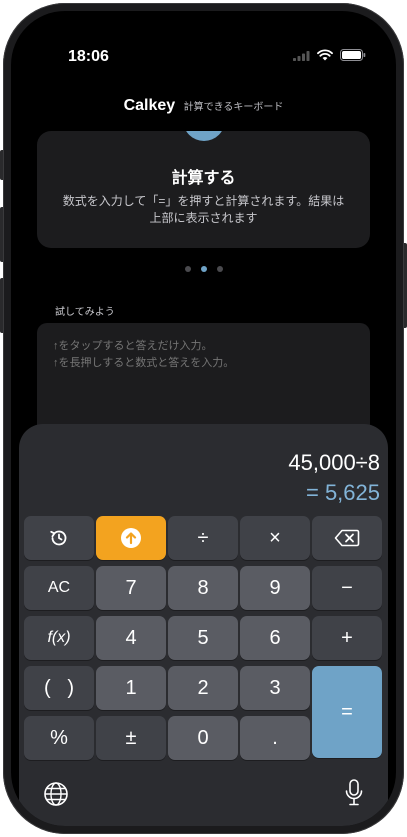  What do you see at coordinates (275, 588) in the screenshot?
I see `digit-9-key: 9` at bounding box center [275, 588].